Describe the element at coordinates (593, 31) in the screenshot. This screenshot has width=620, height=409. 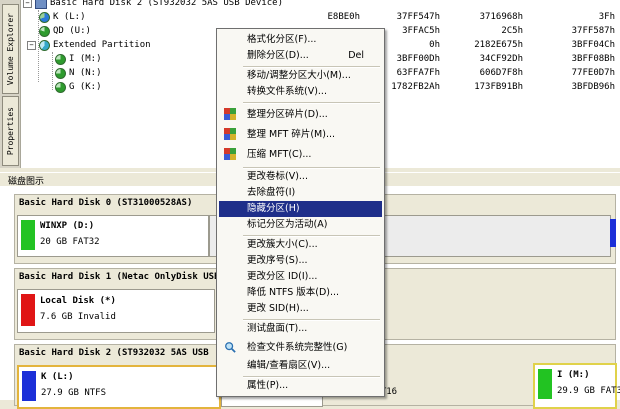
I see `cell-col4: 37FF587h` at that location.